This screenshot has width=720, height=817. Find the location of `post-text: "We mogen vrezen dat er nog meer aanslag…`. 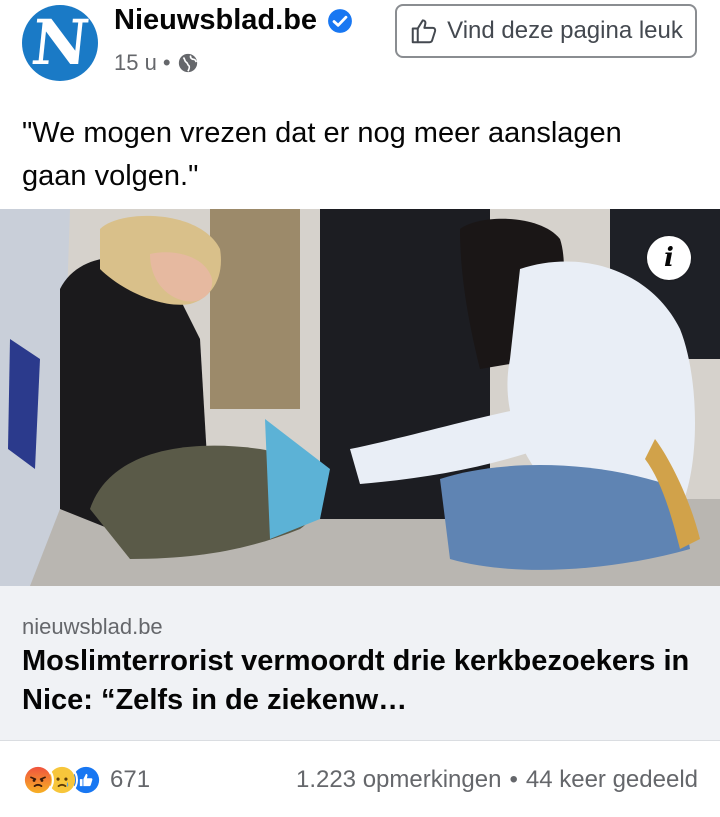

post-text: "We mogen vrezen dat er nog meer aanslag… is located at coordinates (322, 154).